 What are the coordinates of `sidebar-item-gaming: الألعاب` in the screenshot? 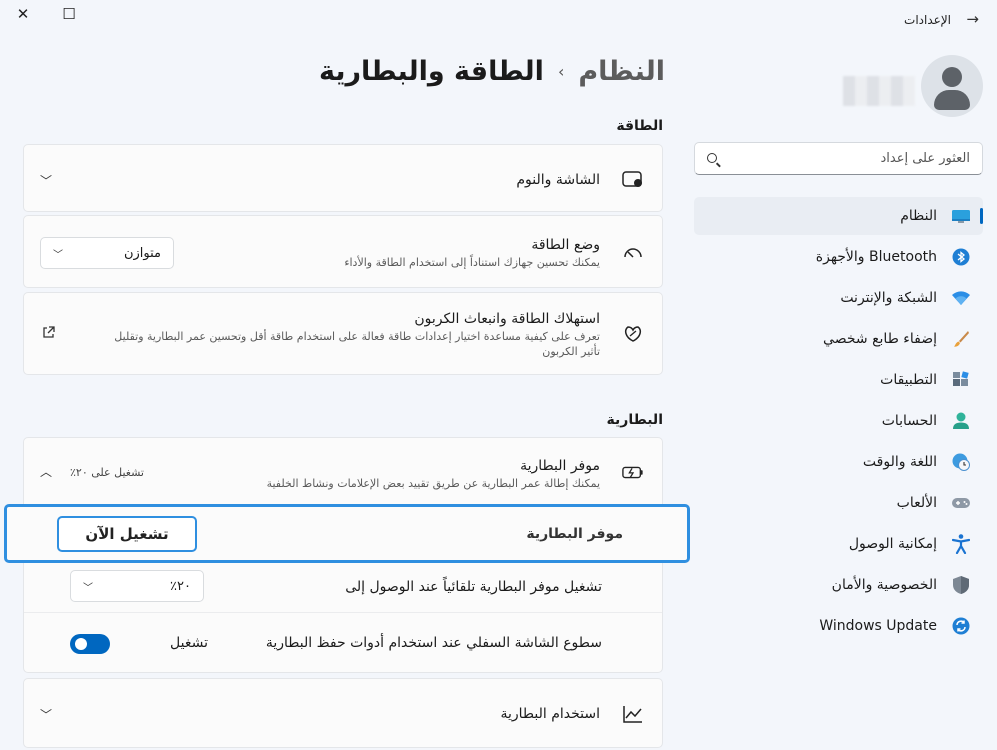 It's located at (838, 503).